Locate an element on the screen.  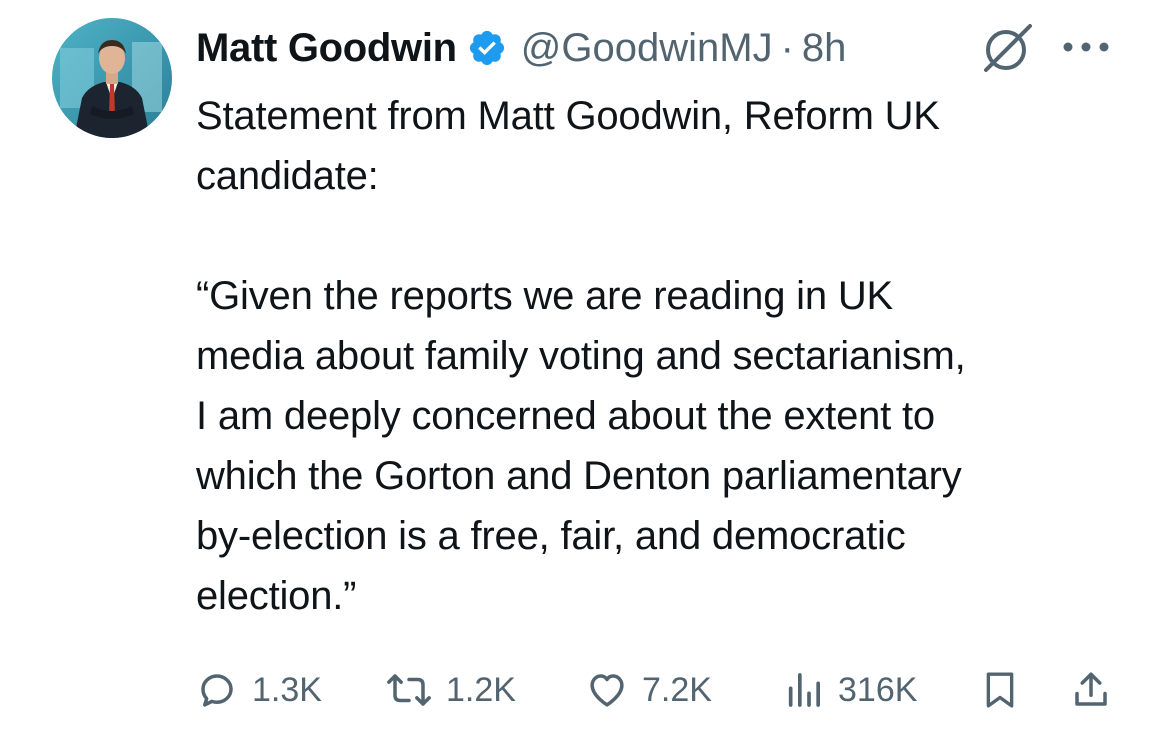
share-button is located at coordinates (1091, 690).